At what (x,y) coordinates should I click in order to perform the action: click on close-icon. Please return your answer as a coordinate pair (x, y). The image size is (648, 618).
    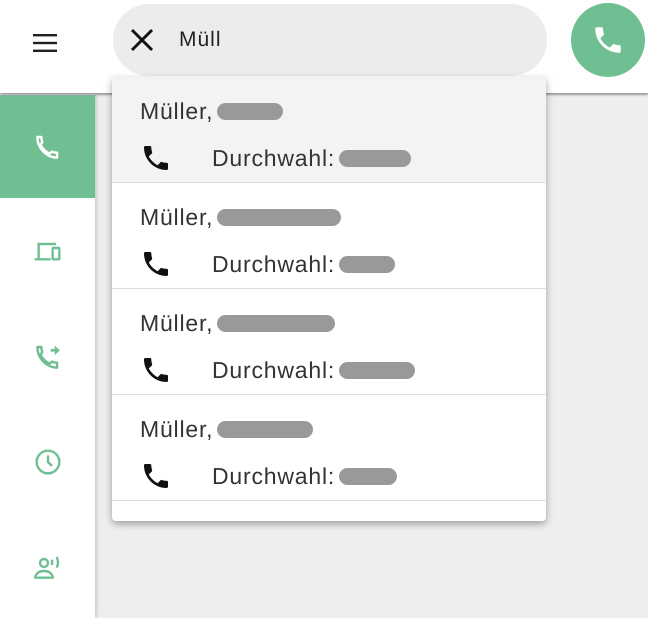
    Looking at the image, I should click on (142, 39).